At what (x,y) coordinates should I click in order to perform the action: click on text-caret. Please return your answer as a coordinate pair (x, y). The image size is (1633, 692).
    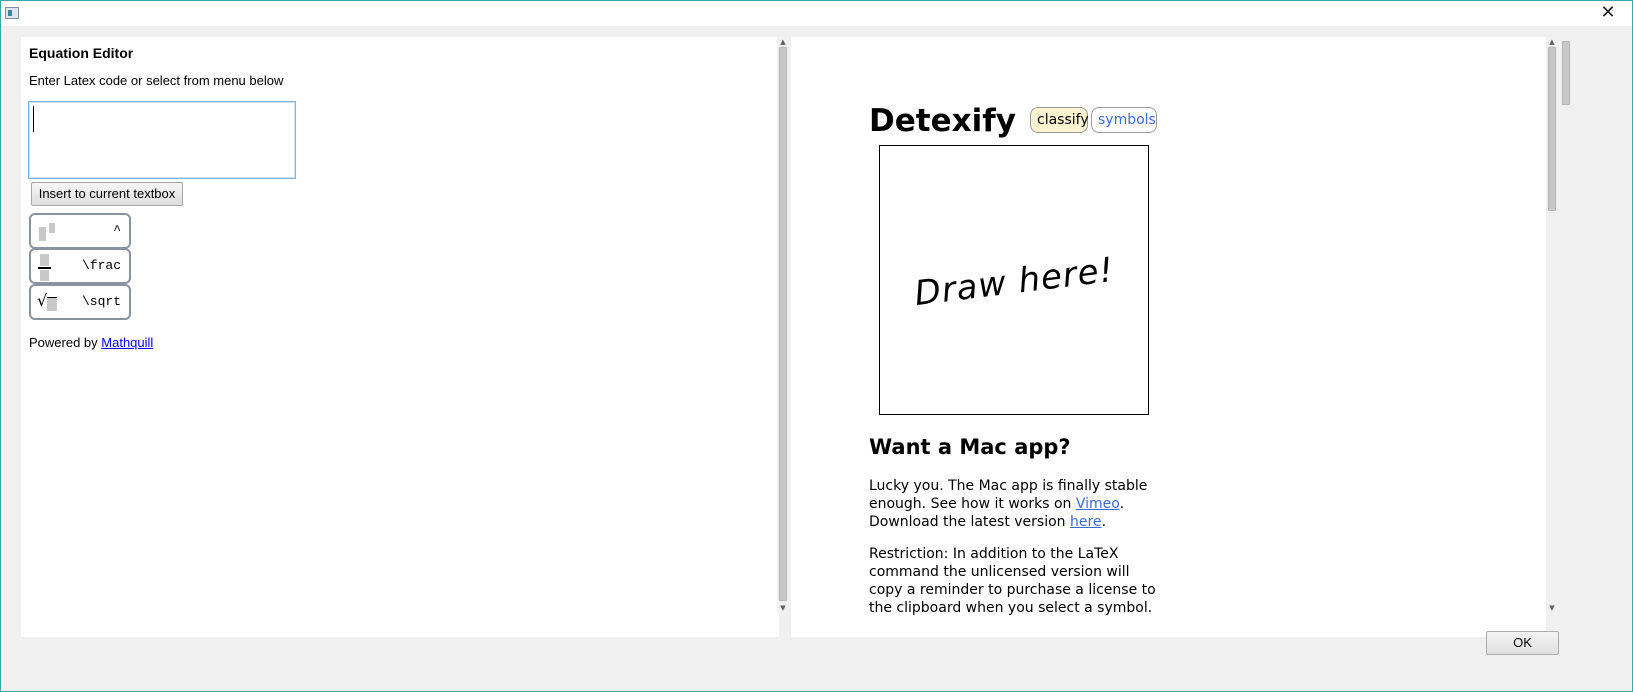
    Looking at the image, I should click on (33, 119).